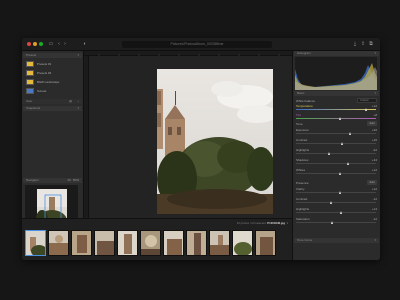 This screenshot has width=400, height=300. I want to click on preset-item: B&W Landscape, so click(53, 82).